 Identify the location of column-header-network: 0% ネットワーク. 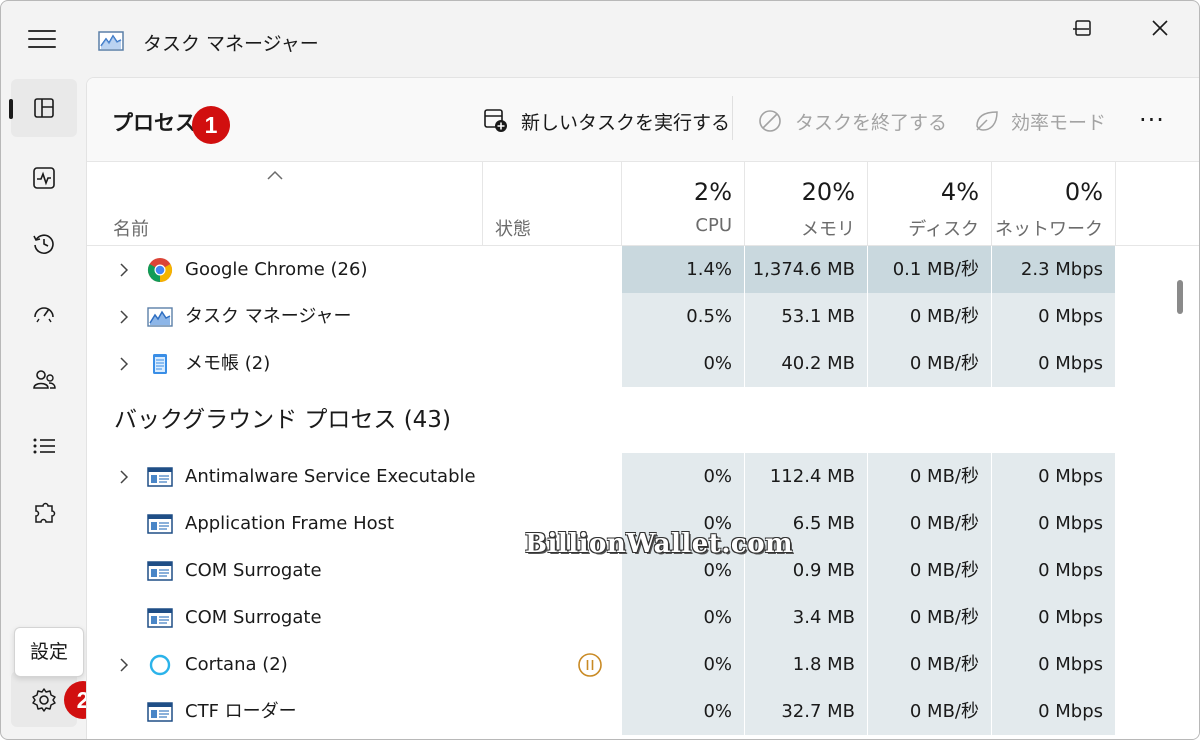
(1054, 204).